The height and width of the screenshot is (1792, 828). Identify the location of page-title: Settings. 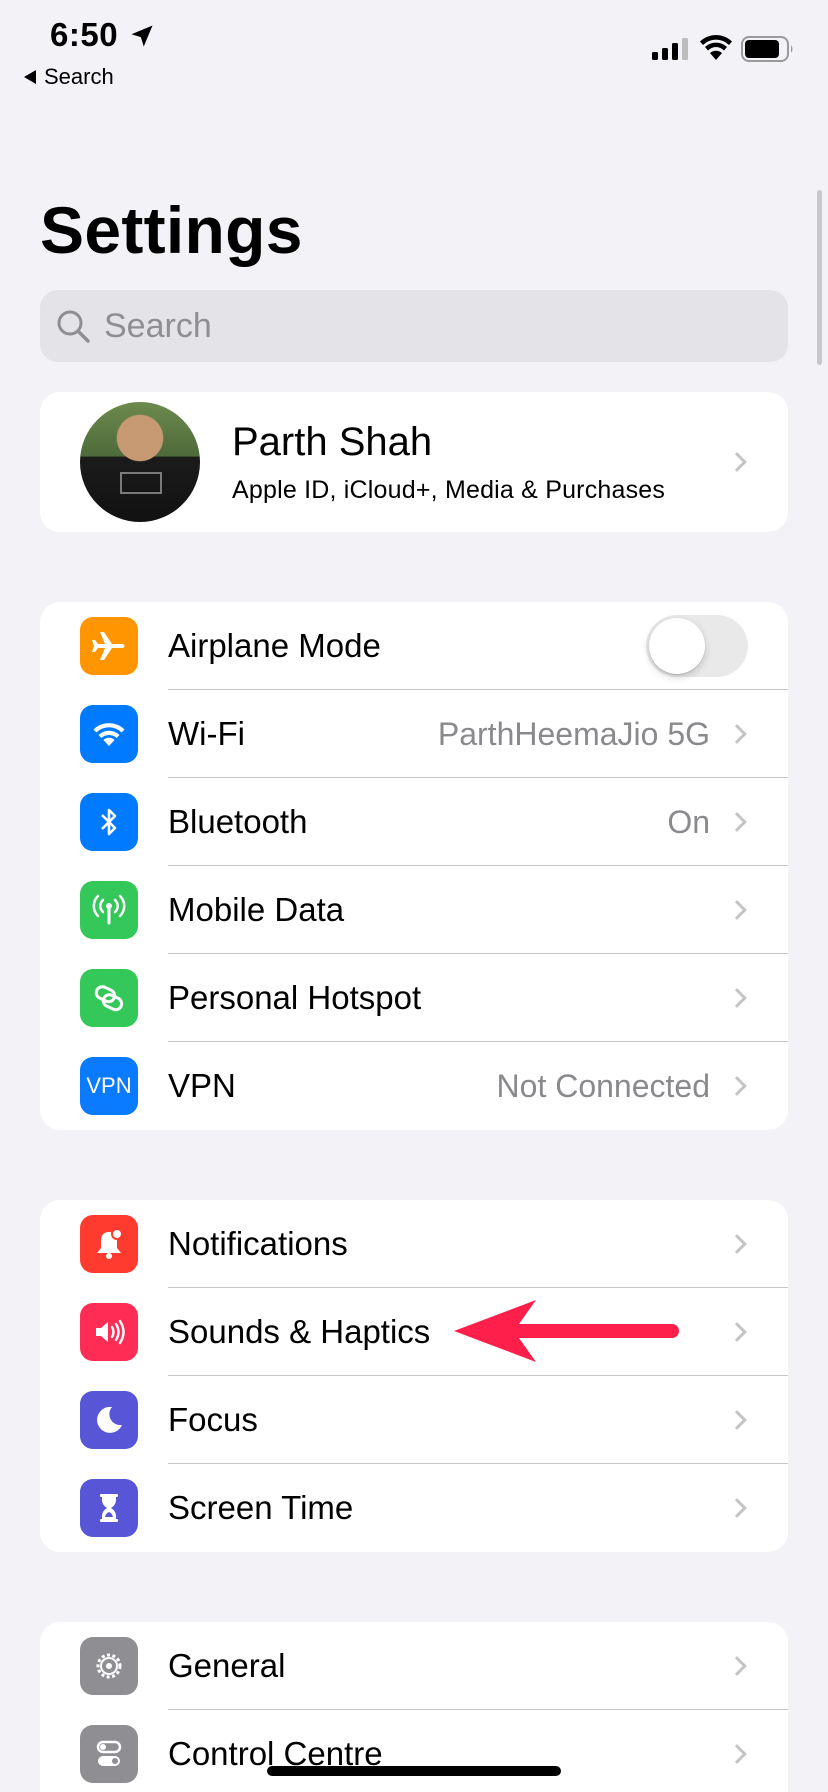
(171, 230).